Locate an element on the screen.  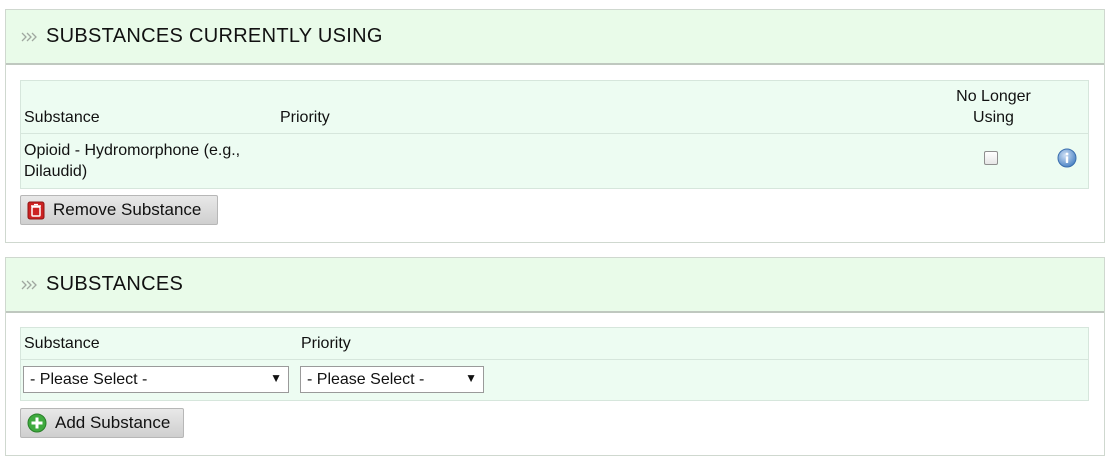
remove-substance-label: Remove Substance is located at coordinates (127, 209).